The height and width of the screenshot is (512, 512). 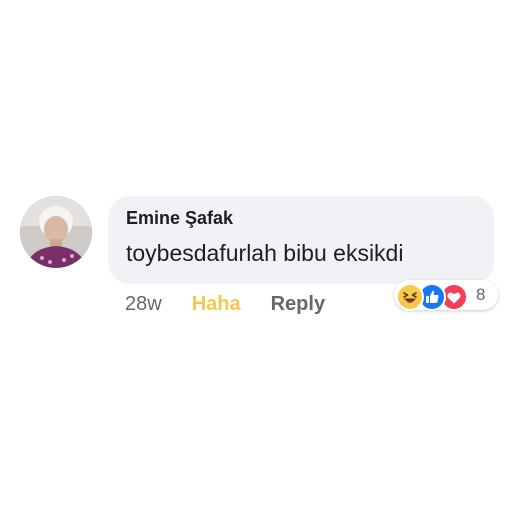 What do you see at coordinates (298, 304) in the screenshot?
I see `reply-button: Reply` at bounding box center [298, 304].